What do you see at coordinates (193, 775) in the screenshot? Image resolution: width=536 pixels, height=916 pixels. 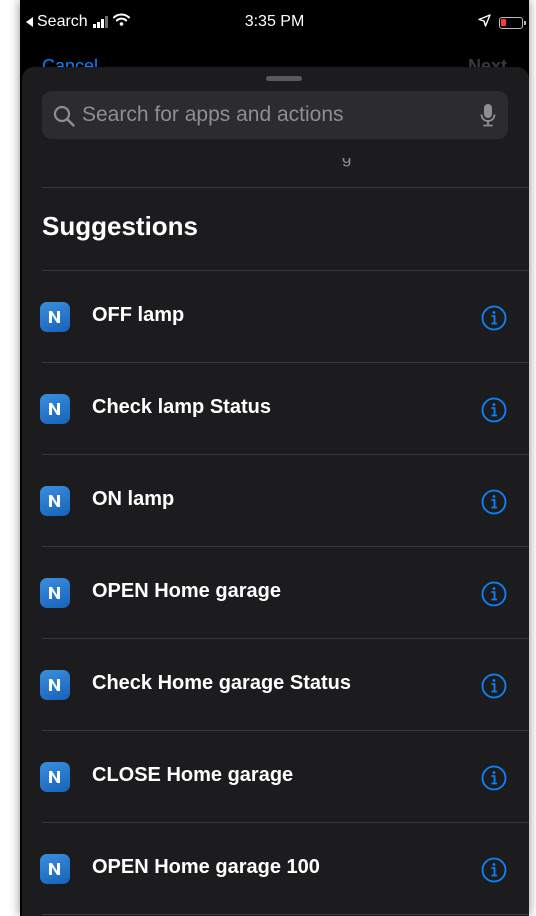 I see `suggestion-label: CLOSE Home garage` at bounding box center [193, 775].